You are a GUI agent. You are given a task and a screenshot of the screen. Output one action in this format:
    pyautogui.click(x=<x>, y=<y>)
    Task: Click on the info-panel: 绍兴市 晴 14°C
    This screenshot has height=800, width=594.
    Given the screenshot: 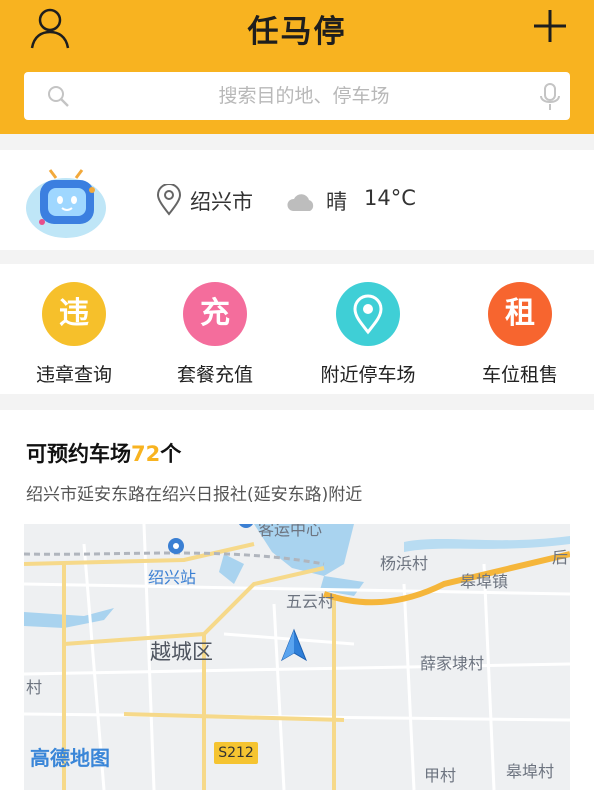 What is the action you would take?
    pyautogui.click(x=297, y=200)
    